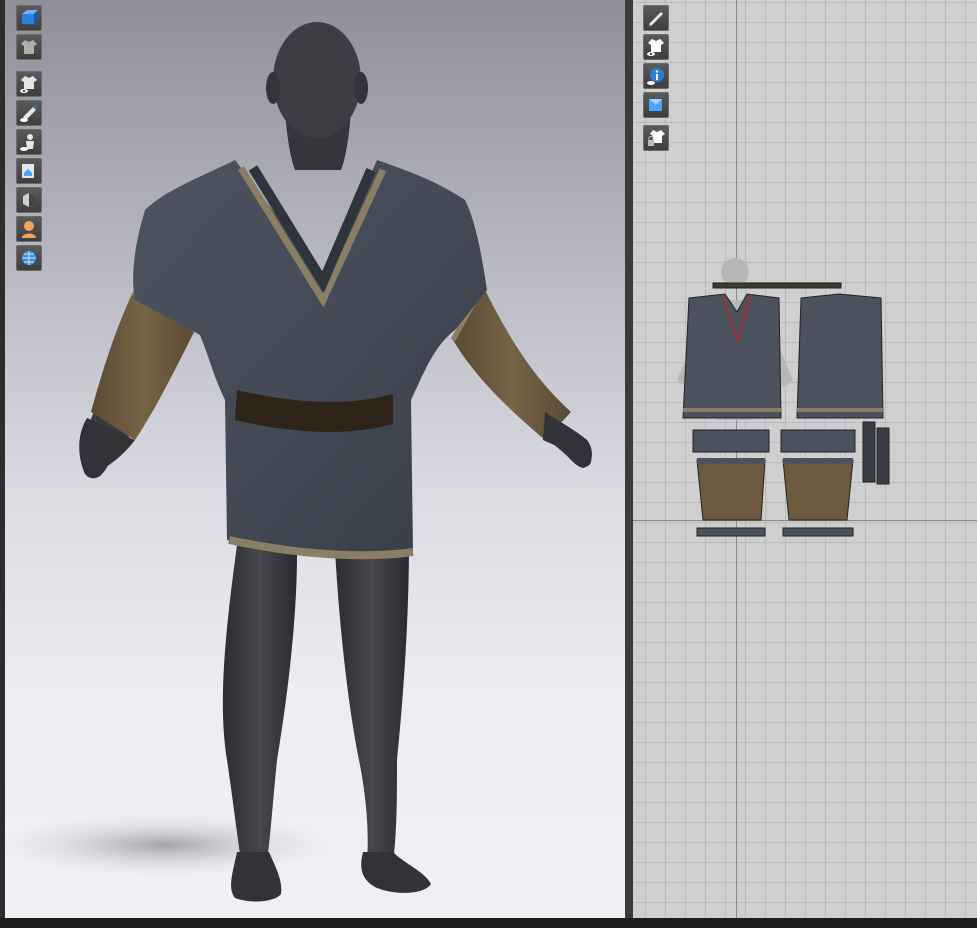 Image resolution: width=977 pixels, height=928 pixels. I want to click on avatar-skin-button, so click(29, 229).